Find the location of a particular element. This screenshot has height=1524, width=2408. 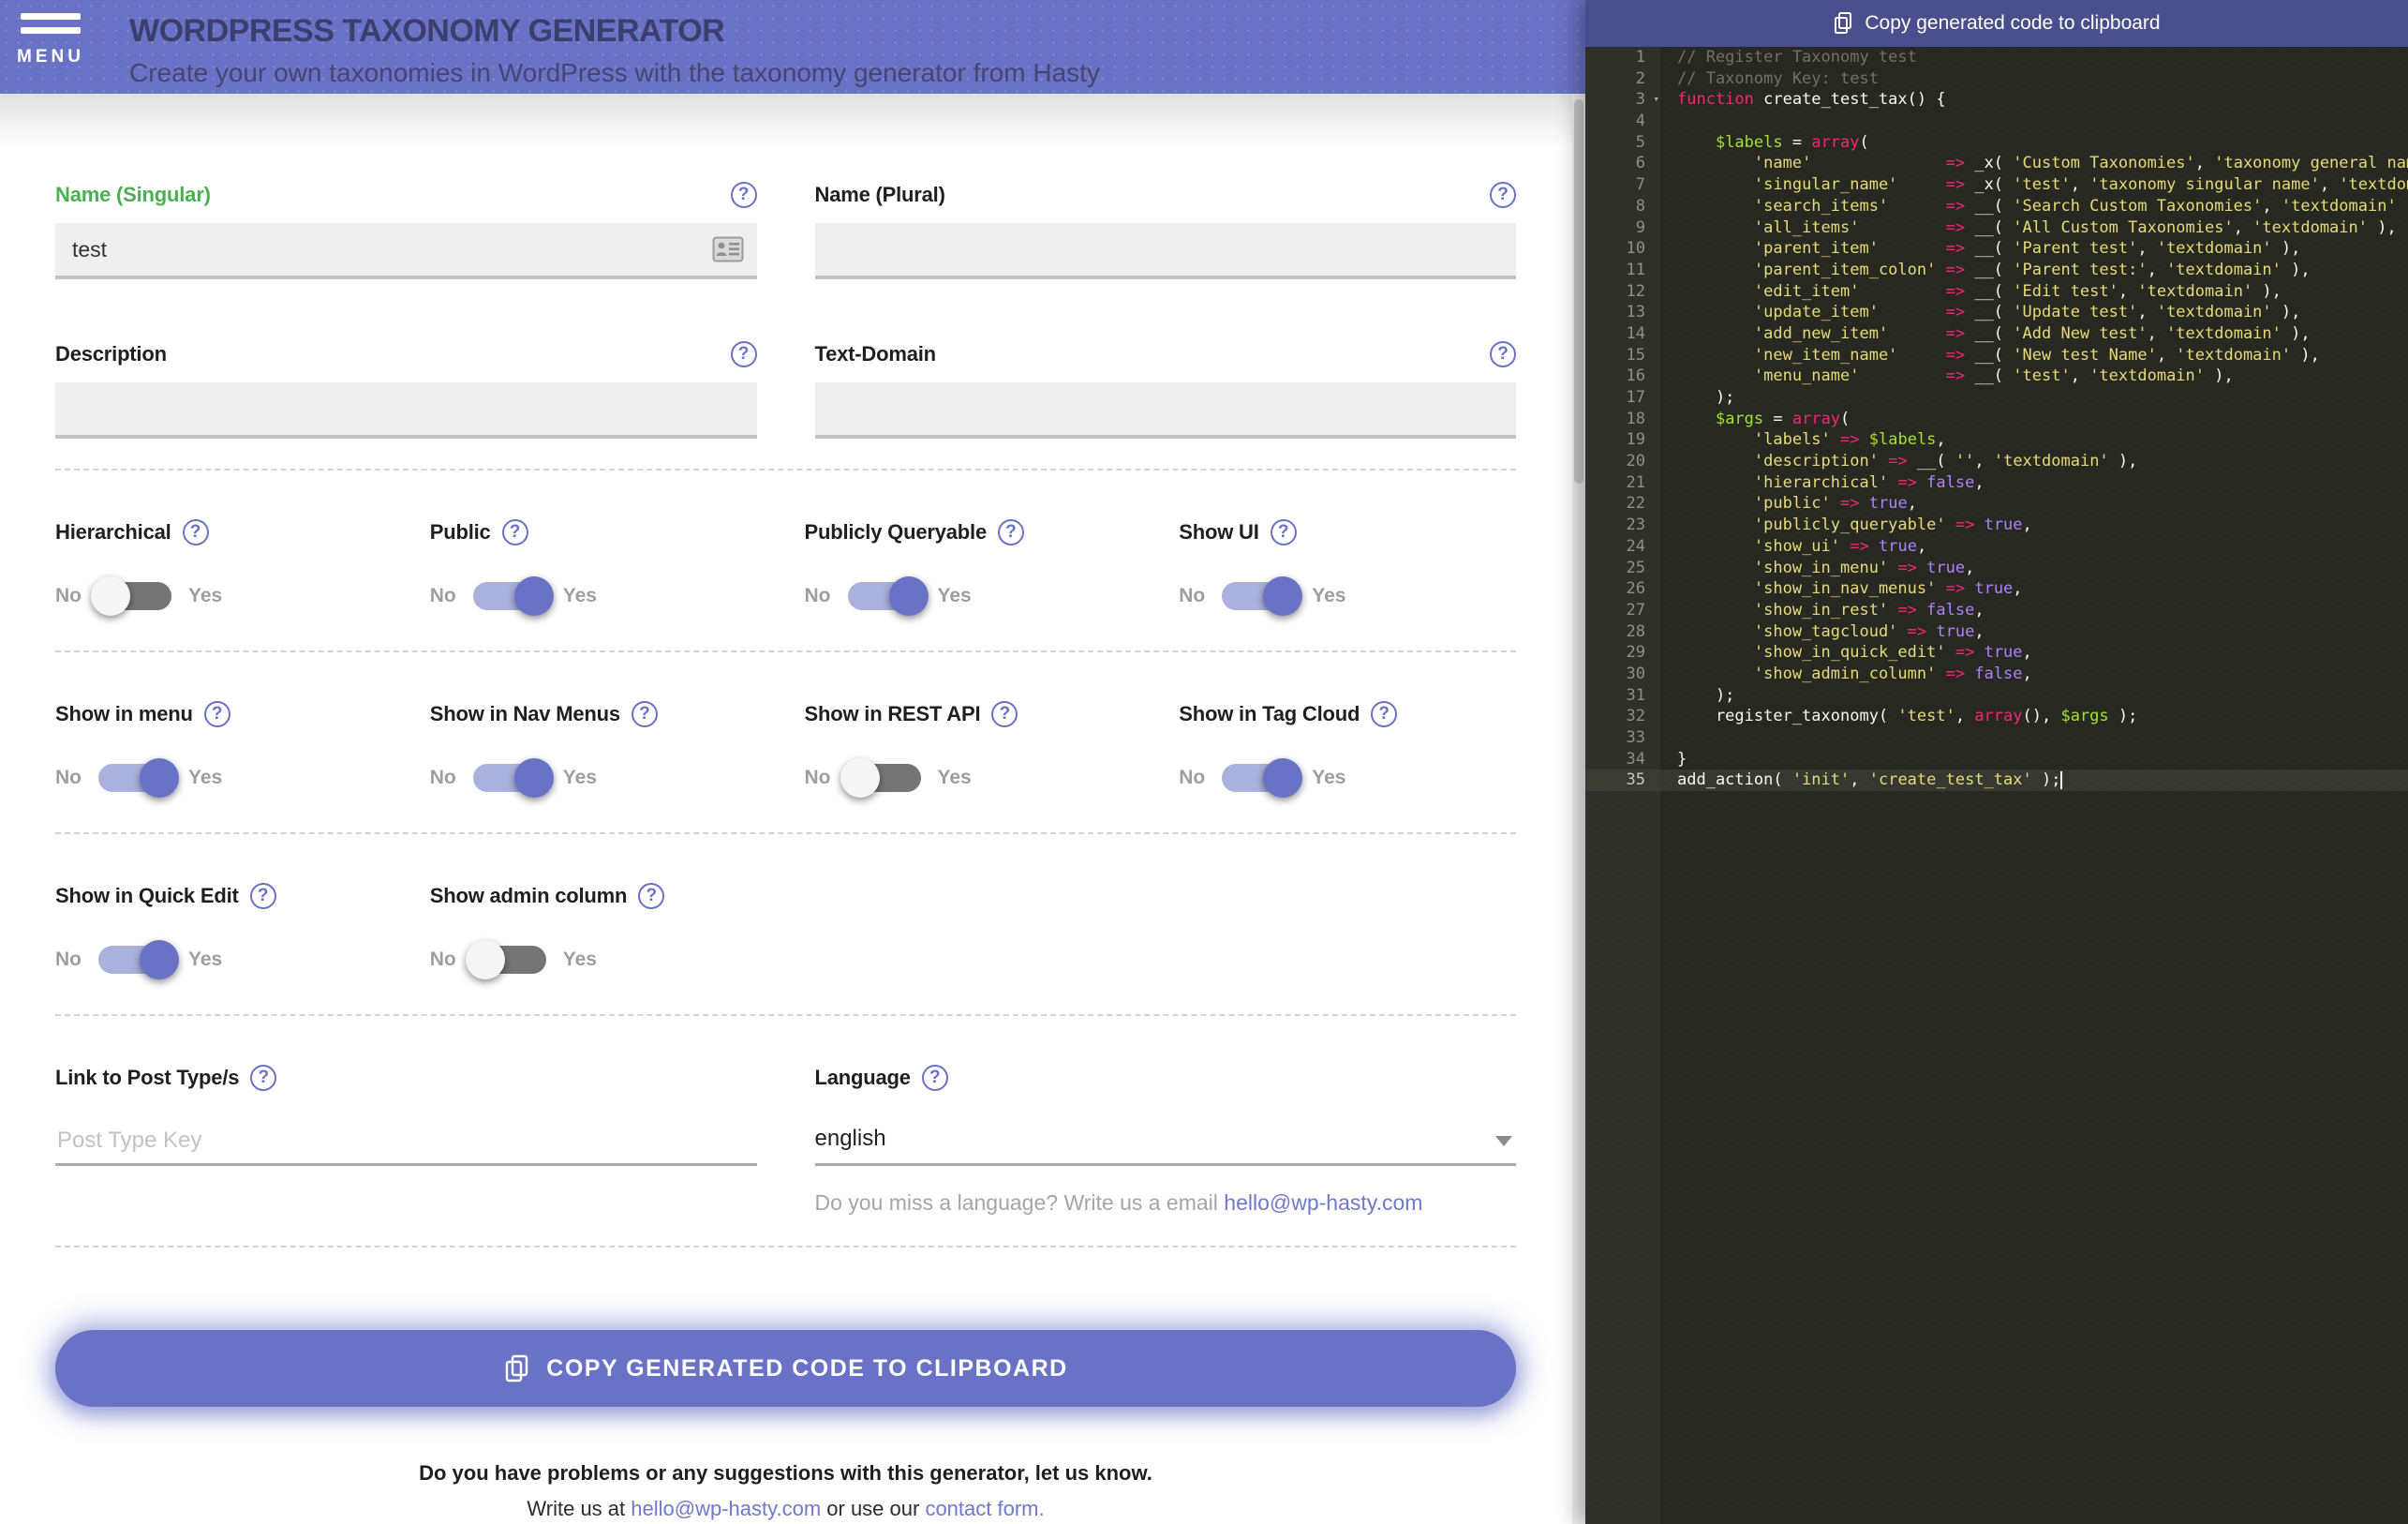

fold-arrow-icon: ▾ is located at coordinates (1656, 100).